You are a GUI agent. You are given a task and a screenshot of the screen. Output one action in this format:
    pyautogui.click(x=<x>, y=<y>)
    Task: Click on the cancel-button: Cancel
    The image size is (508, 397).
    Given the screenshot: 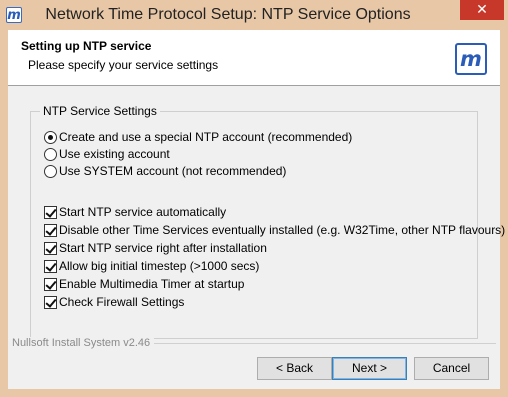 What is the action you would take?
    pyautogui.click(x=451, y=368)
    